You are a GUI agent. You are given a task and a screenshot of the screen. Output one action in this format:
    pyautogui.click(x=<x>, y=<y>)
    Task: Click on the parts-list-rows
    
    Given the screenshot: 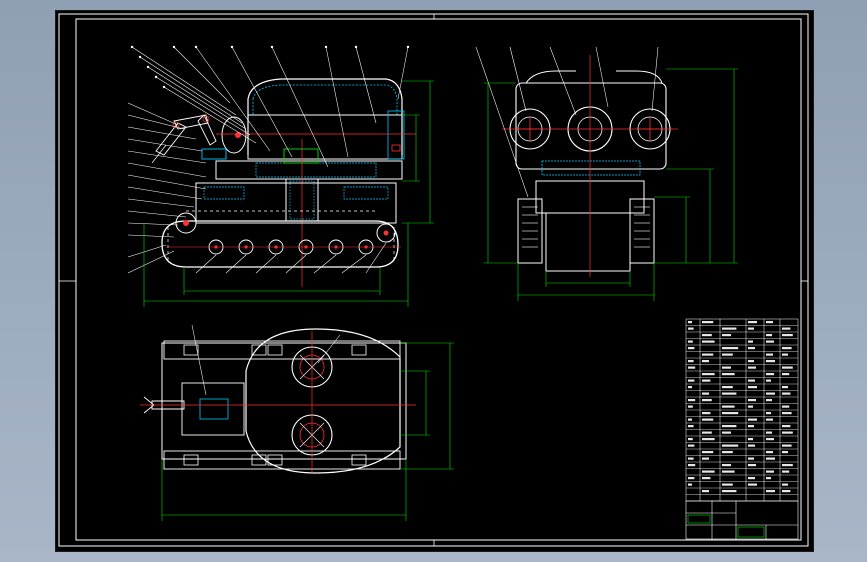 What is the action you would take?
    pyautogui.click(x=742, y=410)
    